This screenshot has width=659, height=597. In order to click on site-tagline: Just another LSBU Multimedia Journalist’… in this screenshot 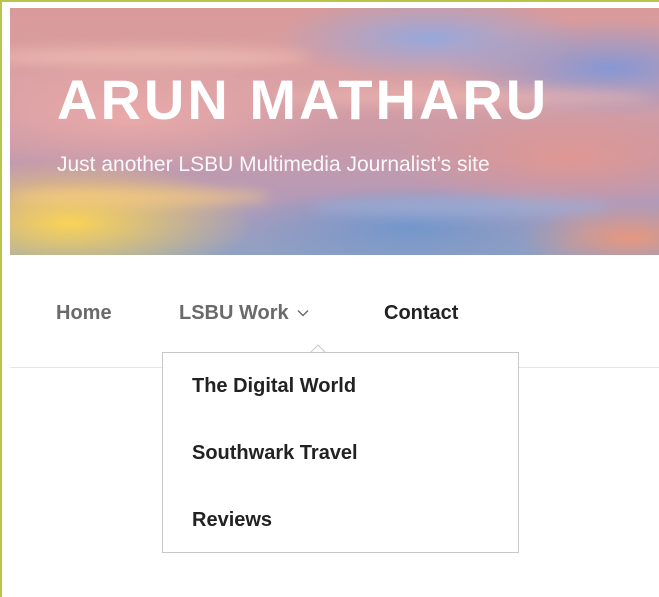, I will do `click(273, 164)`.